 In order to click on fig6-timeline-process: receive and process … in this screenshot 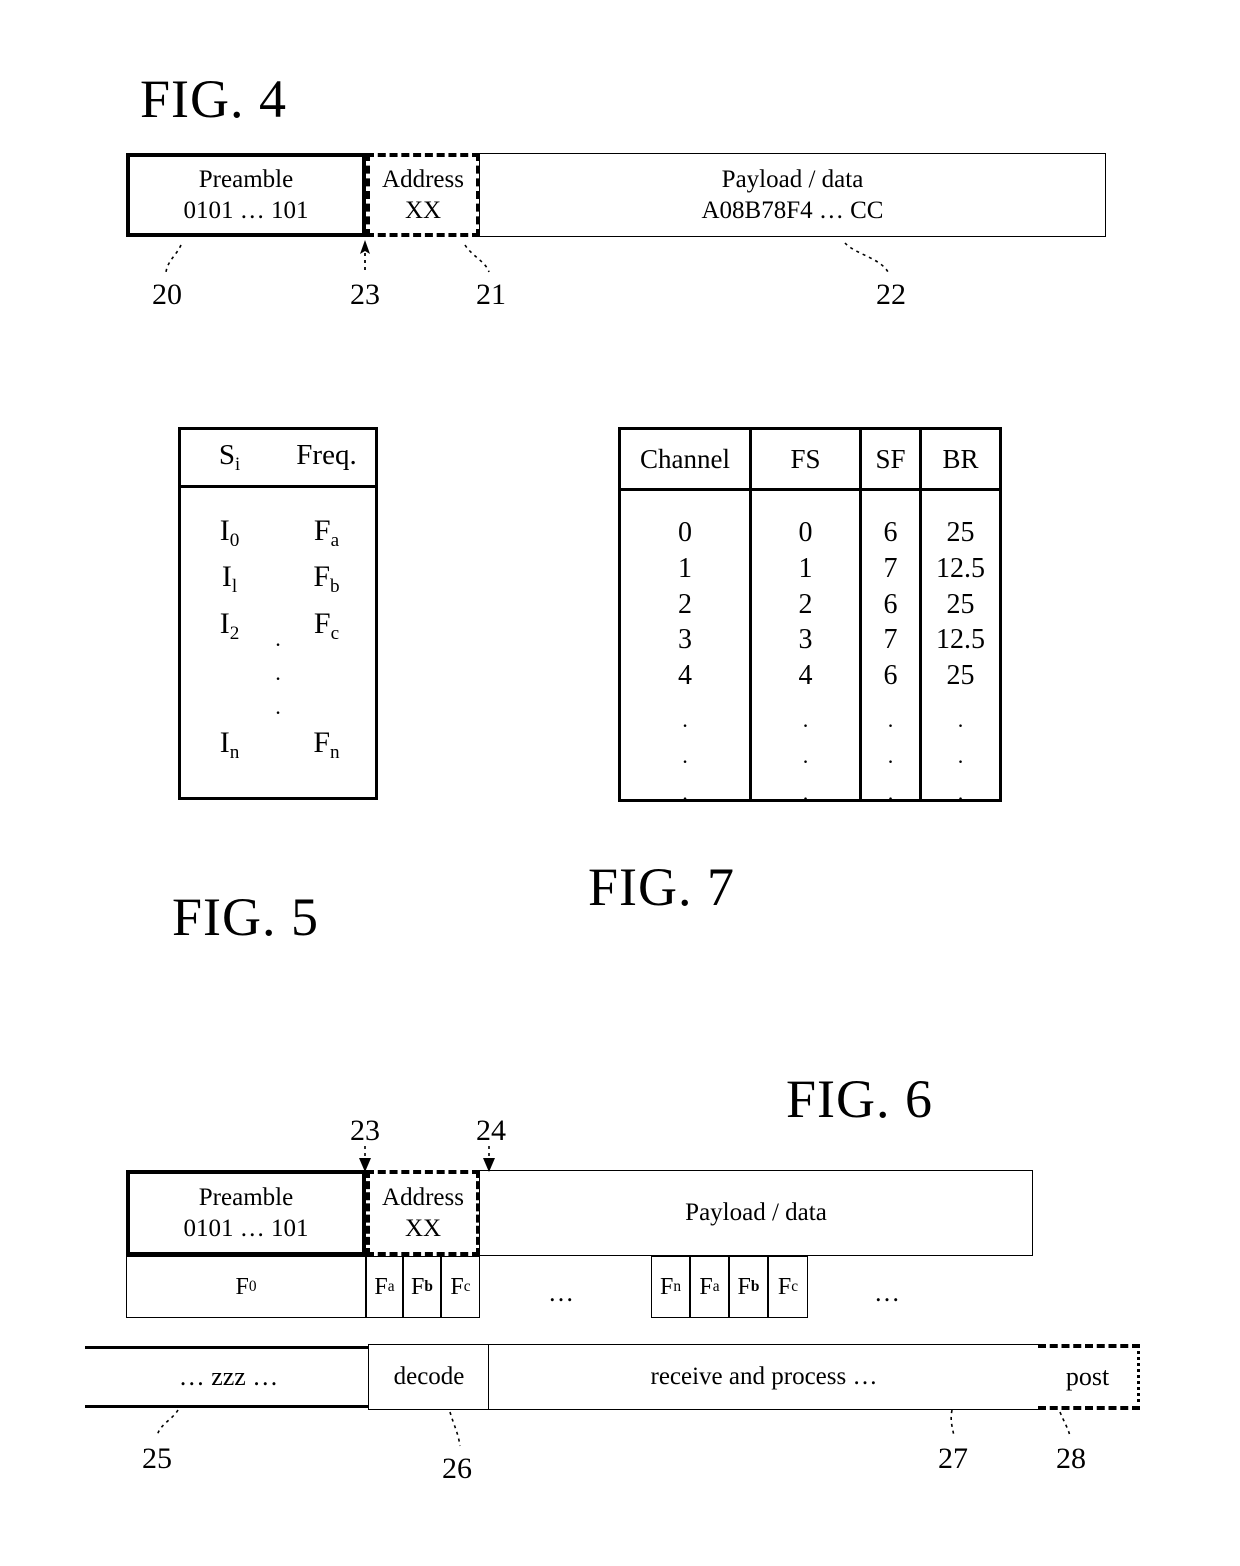, I will do `click(764, 1377)`.